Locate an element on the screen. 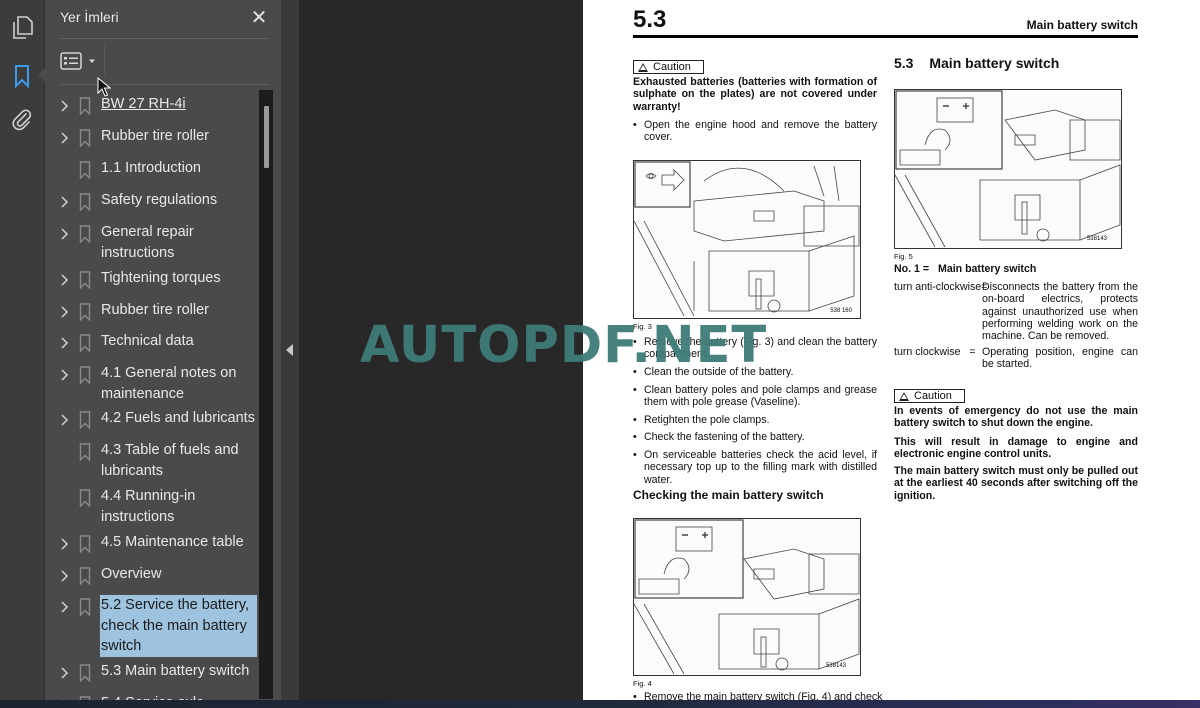 The image size is (1200, 708). figure-4: 538143 is located at coordinates (747, 597).